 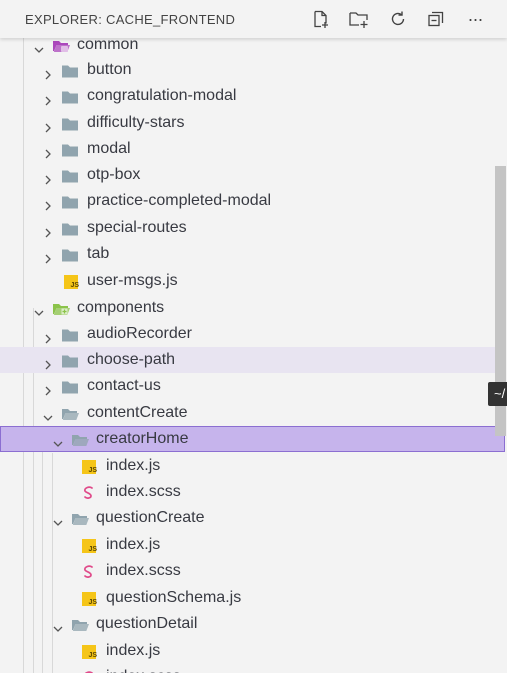 I want to click on tree-item-label: tab, so click(x=98, y=253).